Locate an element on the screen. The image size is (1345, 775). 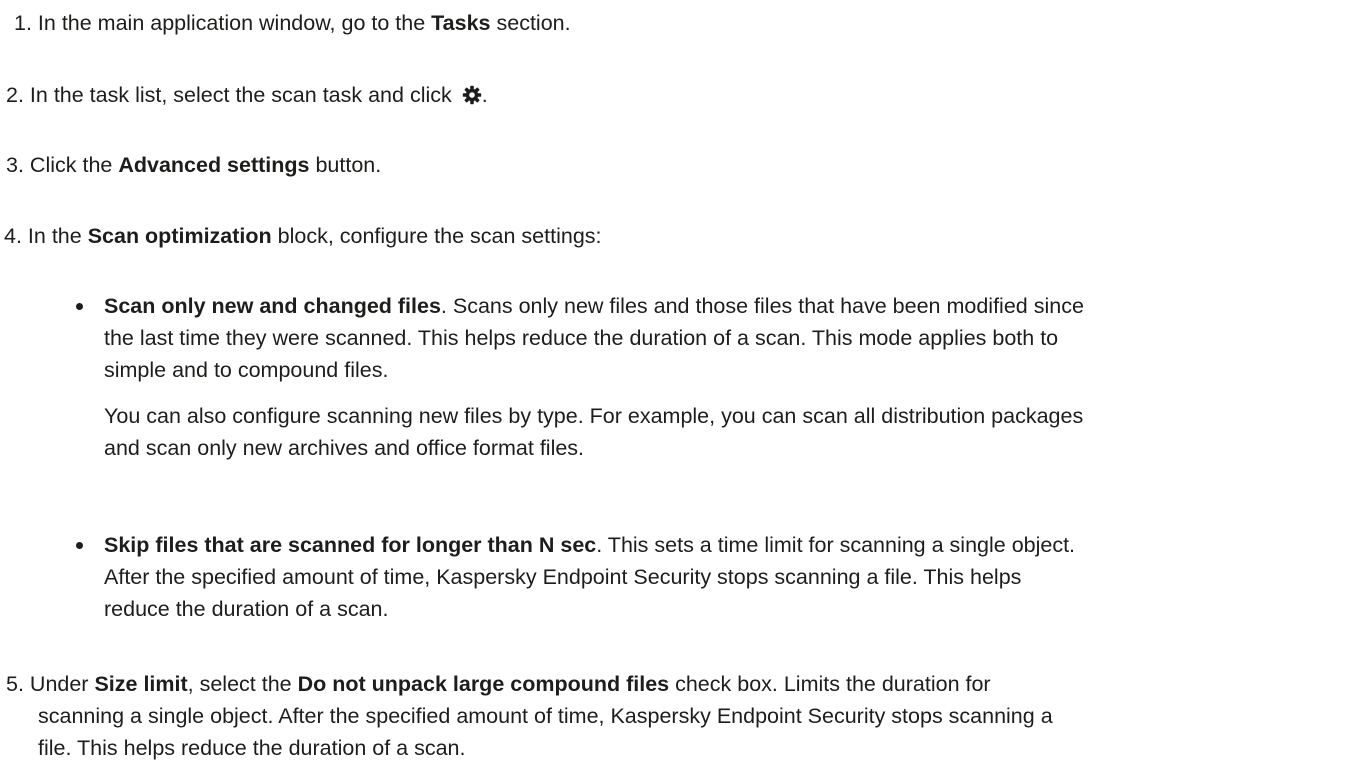
step-number: 4. is located at coordinates (13, 236).